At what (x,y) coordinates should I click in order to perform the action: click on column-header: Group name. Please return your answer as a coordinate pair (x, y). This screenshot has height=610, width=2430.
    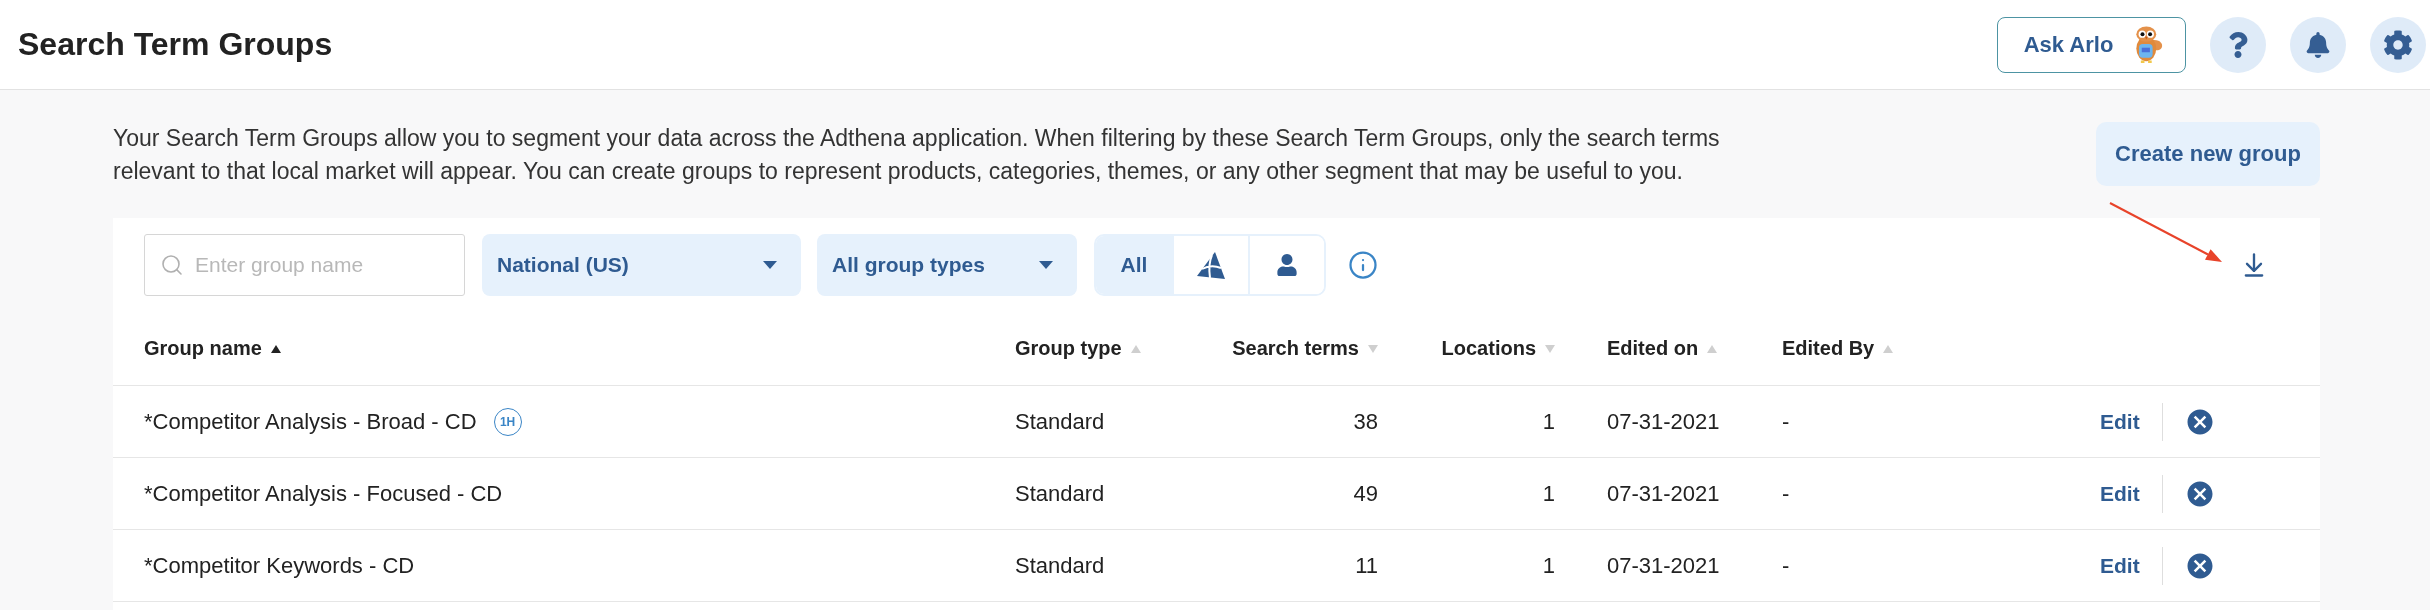
    Looking at the image, I should click on (212, 348).